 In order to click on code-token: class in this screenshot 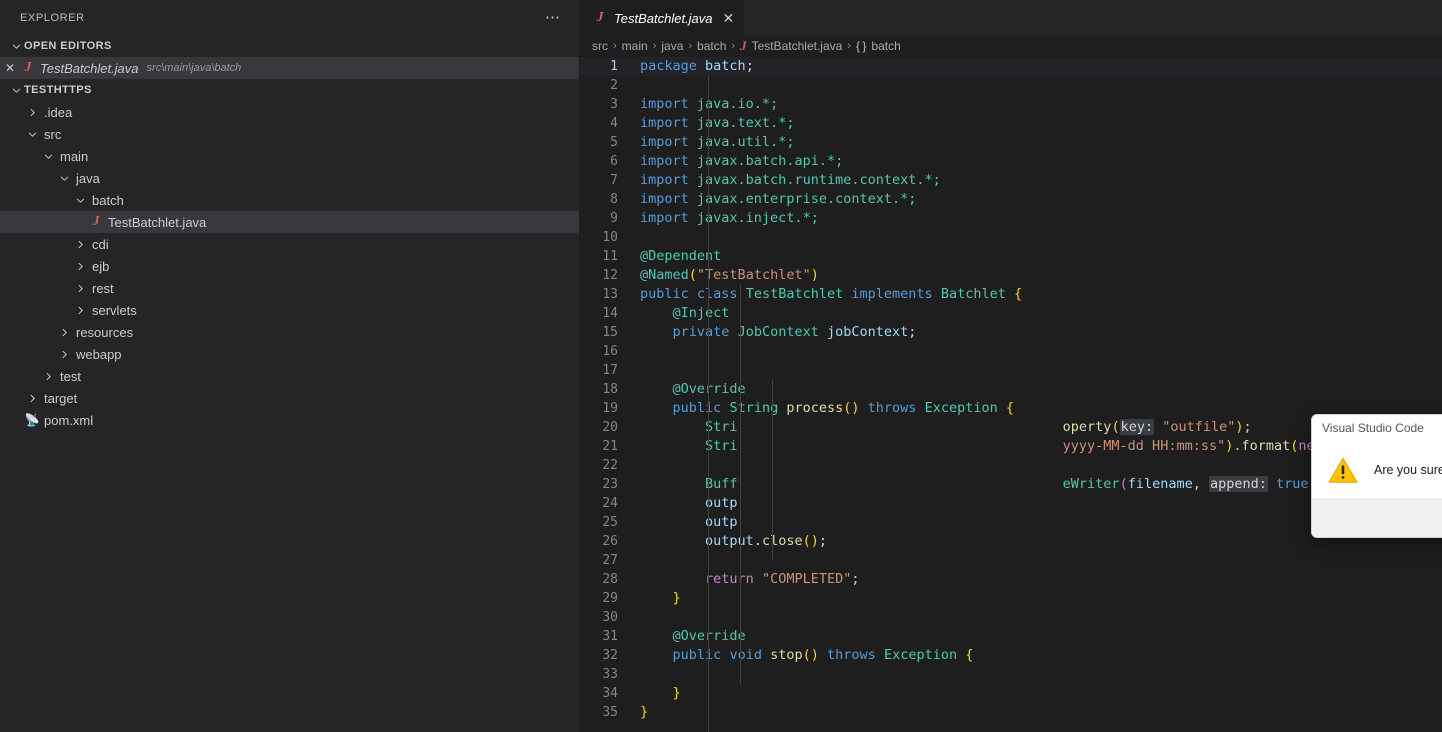, I will do `click(717, 294)`.